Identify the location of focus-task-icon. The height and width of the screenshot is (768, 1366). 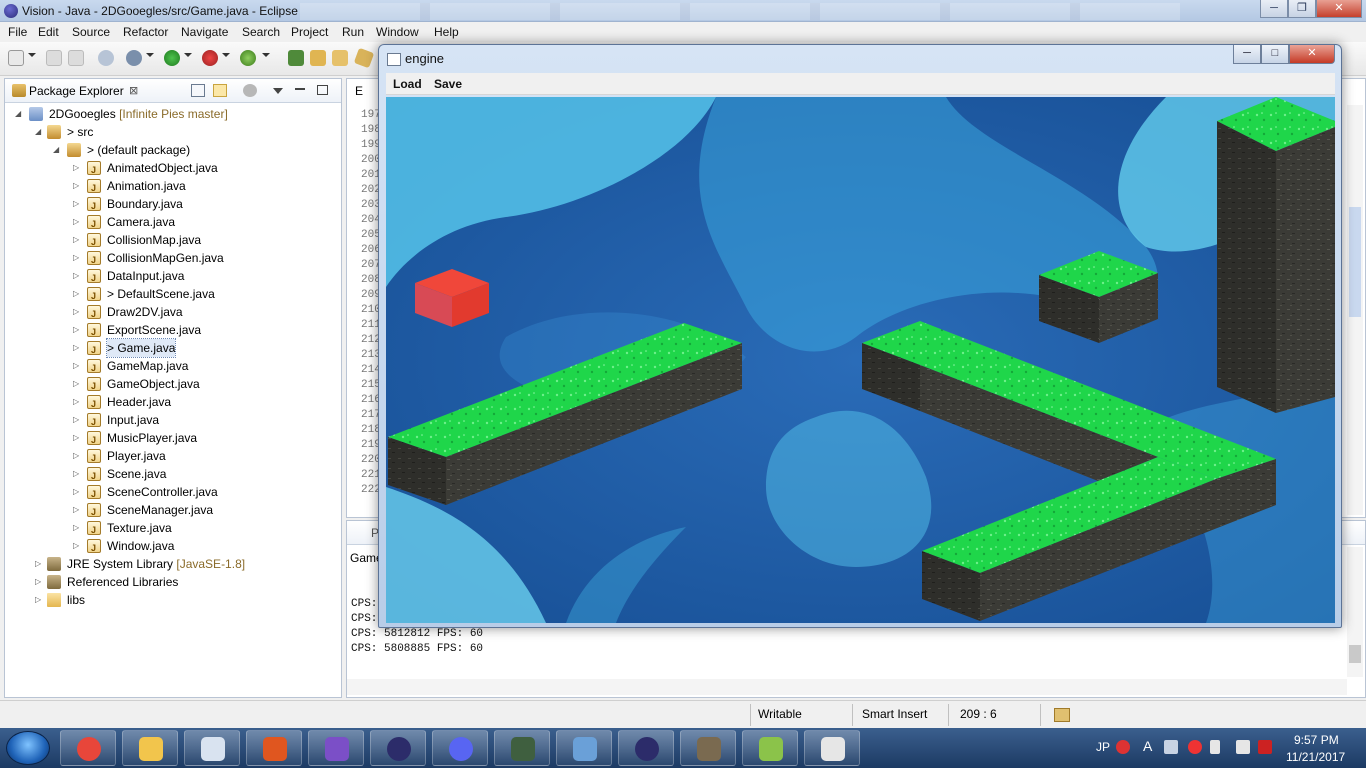
(250, 90).